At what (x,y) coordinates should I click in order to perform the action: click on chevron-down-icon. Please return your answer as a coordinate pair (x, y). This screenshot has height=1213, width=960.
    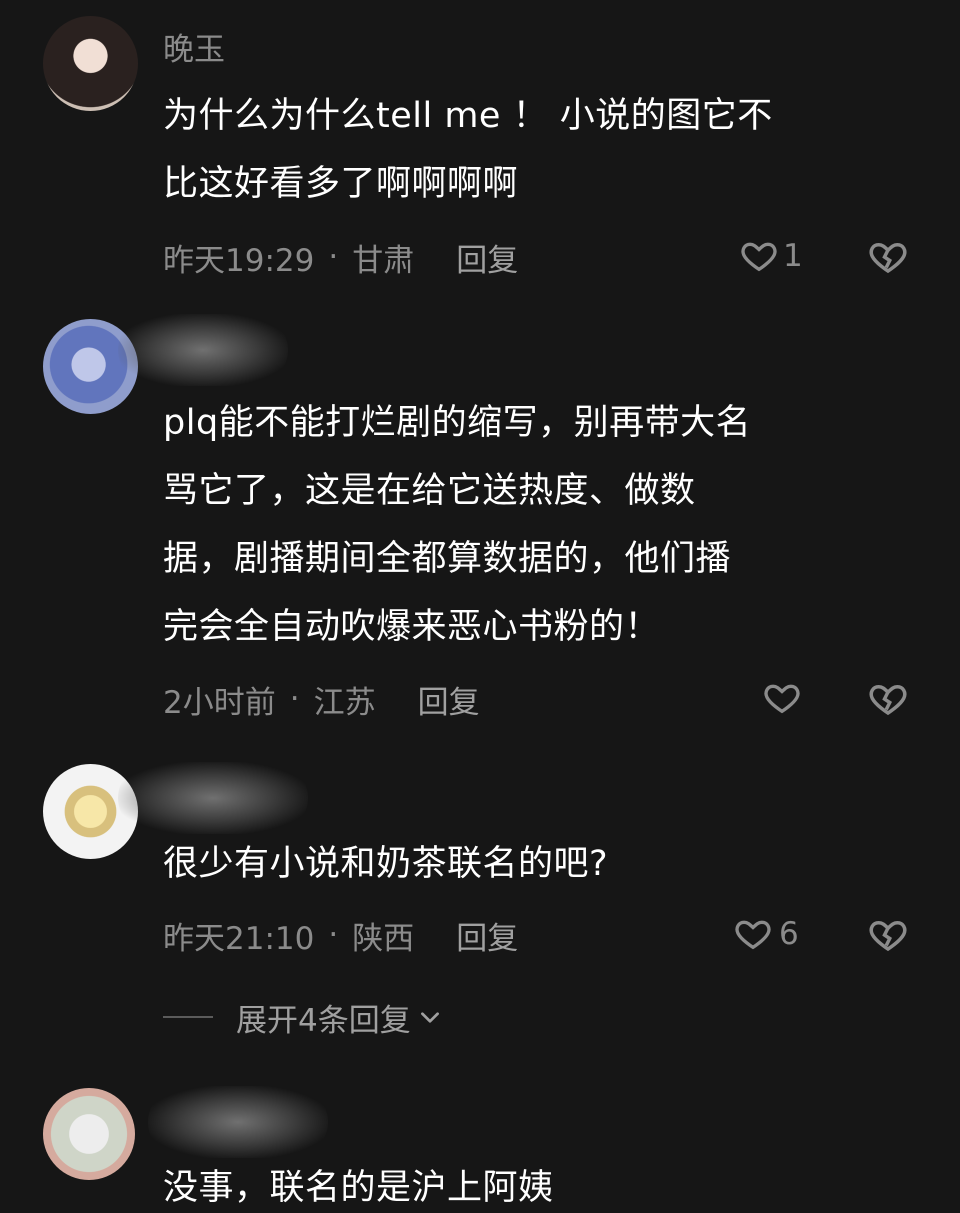
    Looking at the image, I should click on (430, 1017).